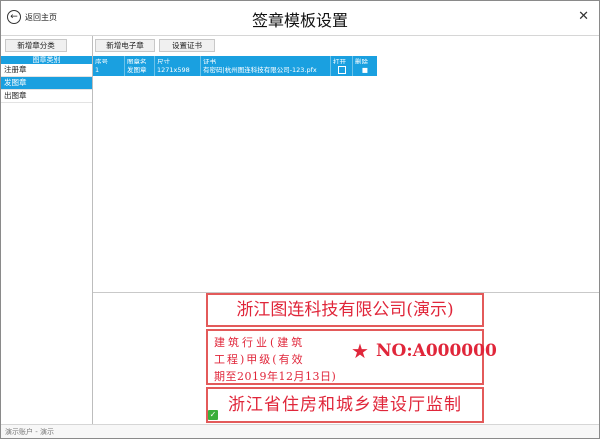 This screenshot has height=439, width=600. Describe the element at coordinates (436, 351) in the screenshot. I see `stamp-number: NO:A000000` at that location.